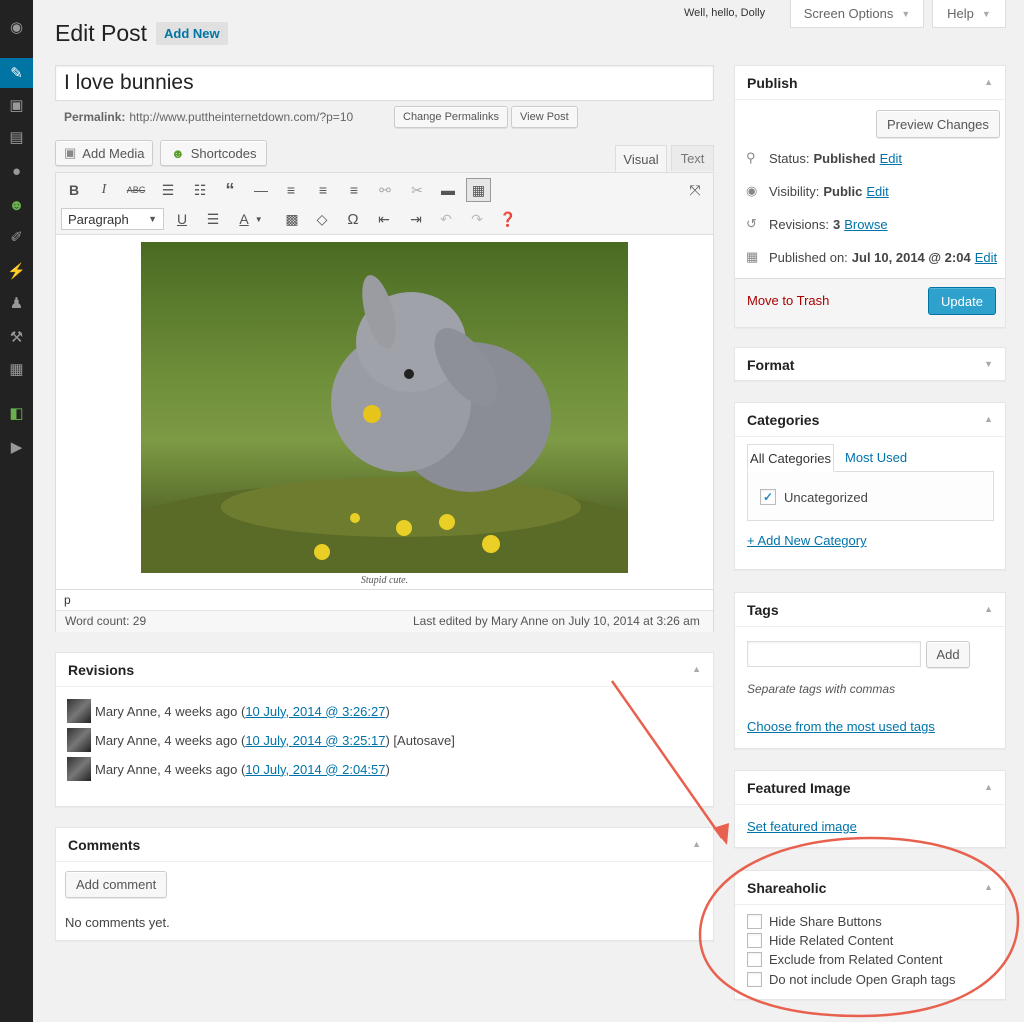 The image size is (1024, 1022). What do you see at coordinates (200, 190) in the screenshot?
I see `numbered-list-icon: ☷` at bounding box center [200, 190].